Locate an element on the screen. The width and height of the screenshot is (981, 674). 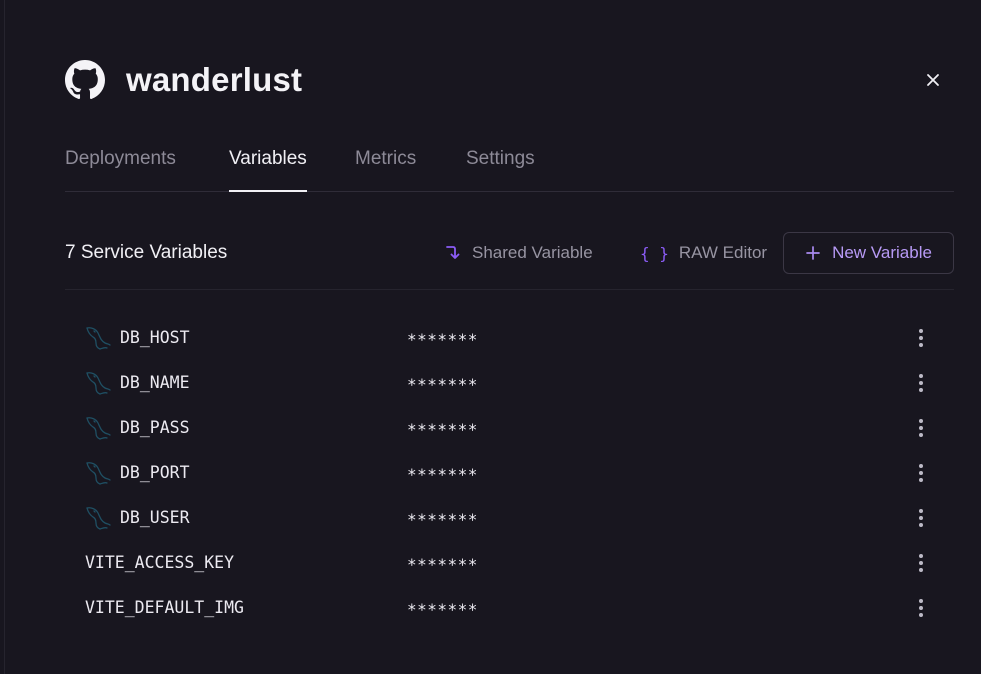
close-icon is located at coordinates (933, 80).